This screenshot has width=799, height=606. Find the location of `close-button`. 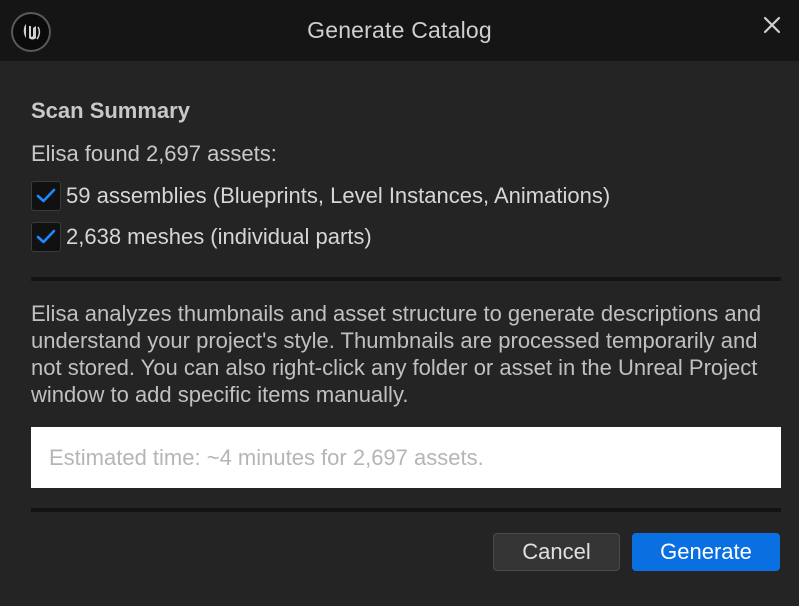

close-button is located at coordinates (772, 25).